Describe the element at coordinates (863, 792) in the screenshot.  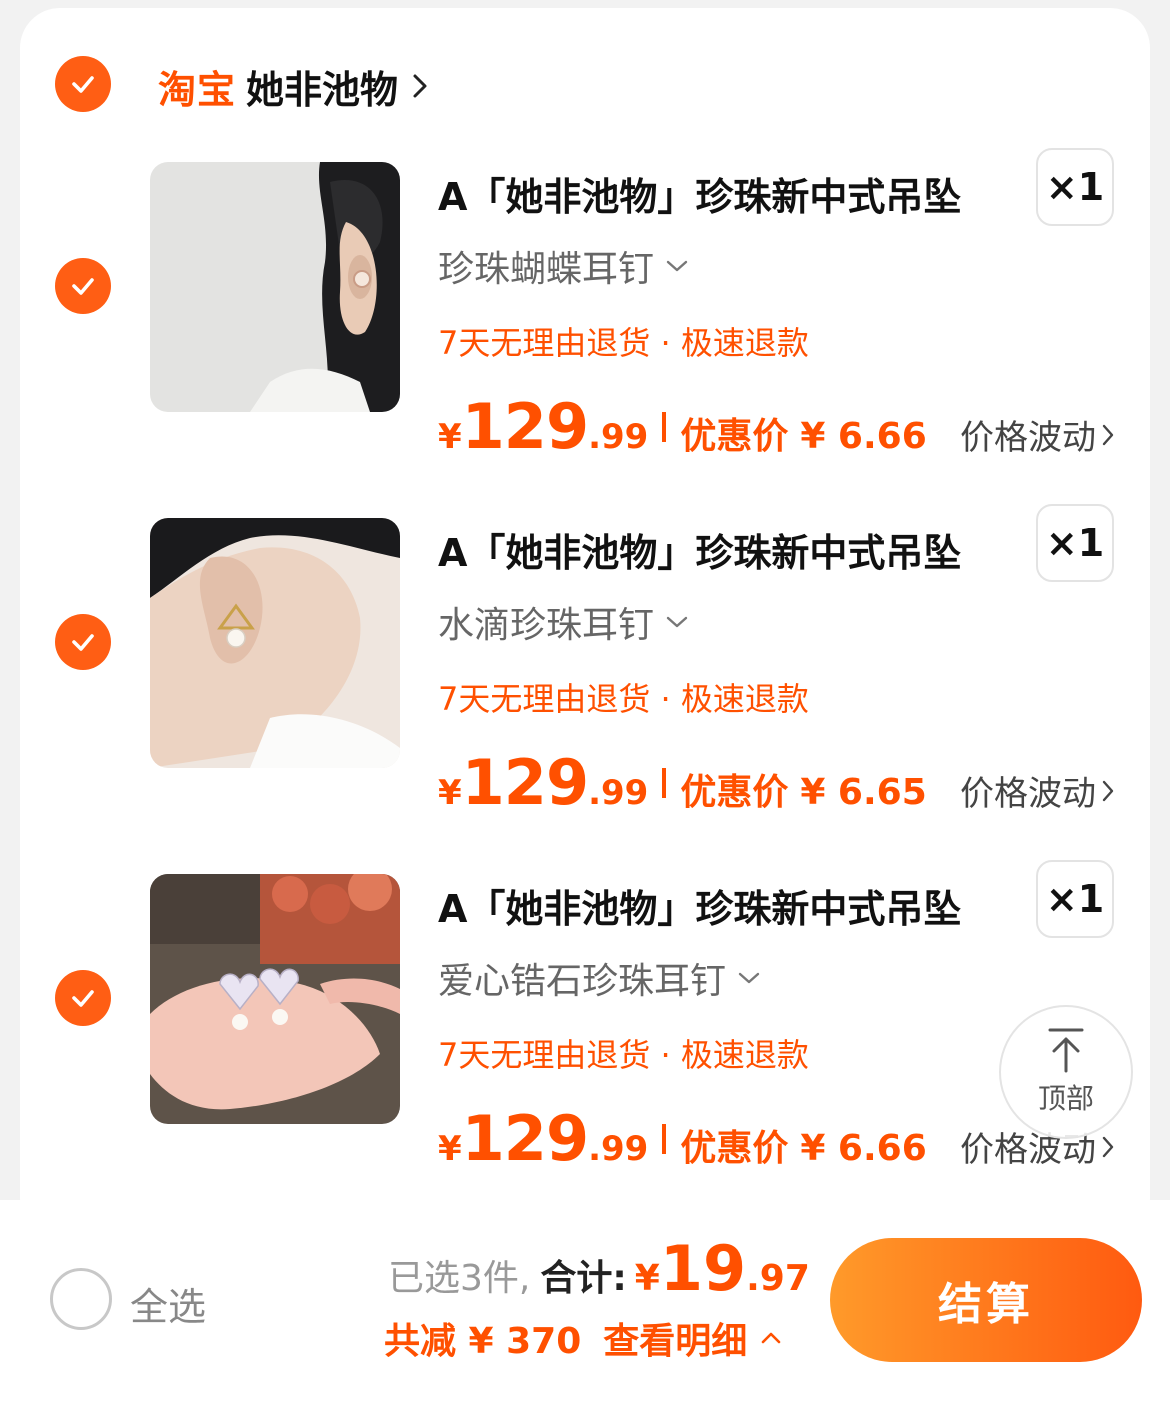
I see `discount-price: ¥ 6.65` at that location.